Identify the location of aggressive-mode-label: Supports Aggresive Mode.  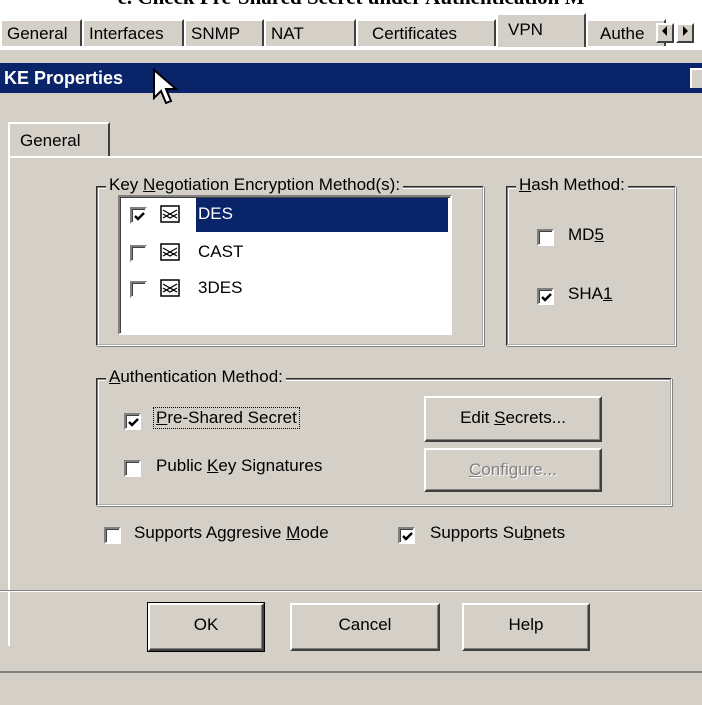
(231, 532).